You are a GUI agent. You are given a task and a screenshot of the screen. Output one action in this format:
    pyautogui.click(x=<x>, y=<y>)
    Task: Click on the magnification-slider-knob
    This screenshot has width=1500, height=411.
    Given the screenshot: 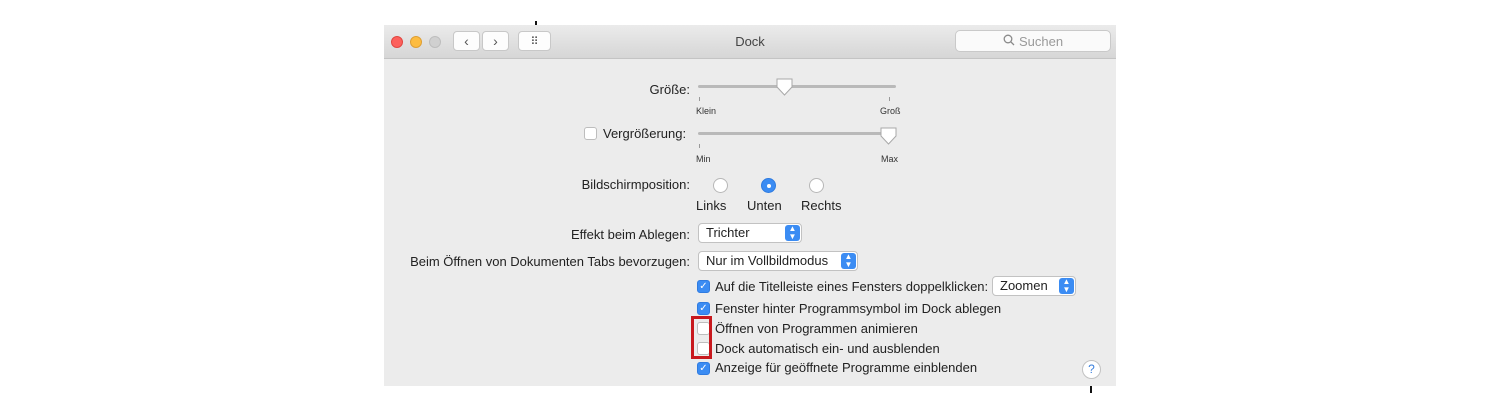 What is the action you would take?
    pyautogui.click(x=888, y=137)
    